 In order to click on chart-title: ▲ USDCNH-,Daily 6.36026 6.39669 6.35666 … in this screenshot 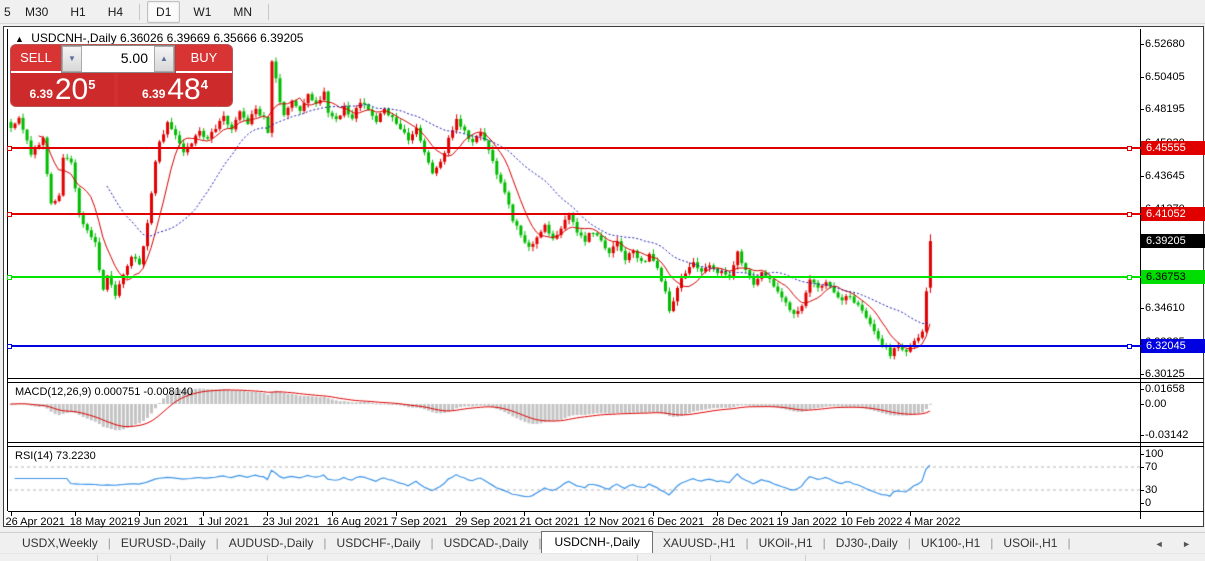, I will do `click(159, 38)`.